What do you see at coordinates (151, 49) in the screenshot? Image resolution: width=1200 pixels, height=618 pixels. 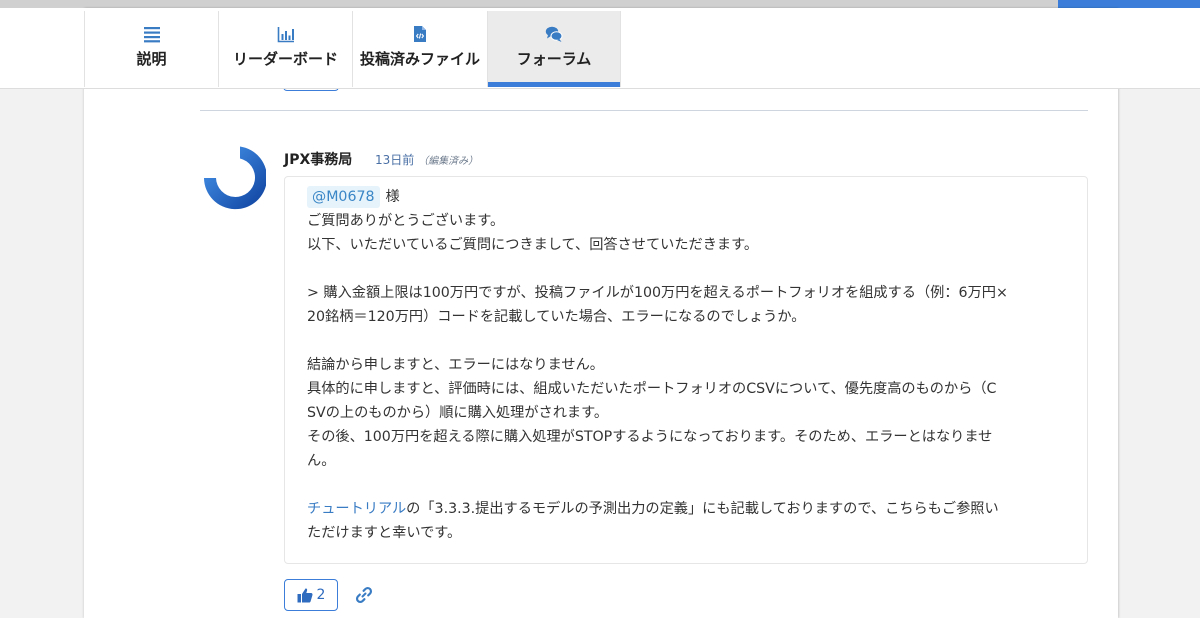 I see `tab-description: 説明` at bounding box center [151, 49].